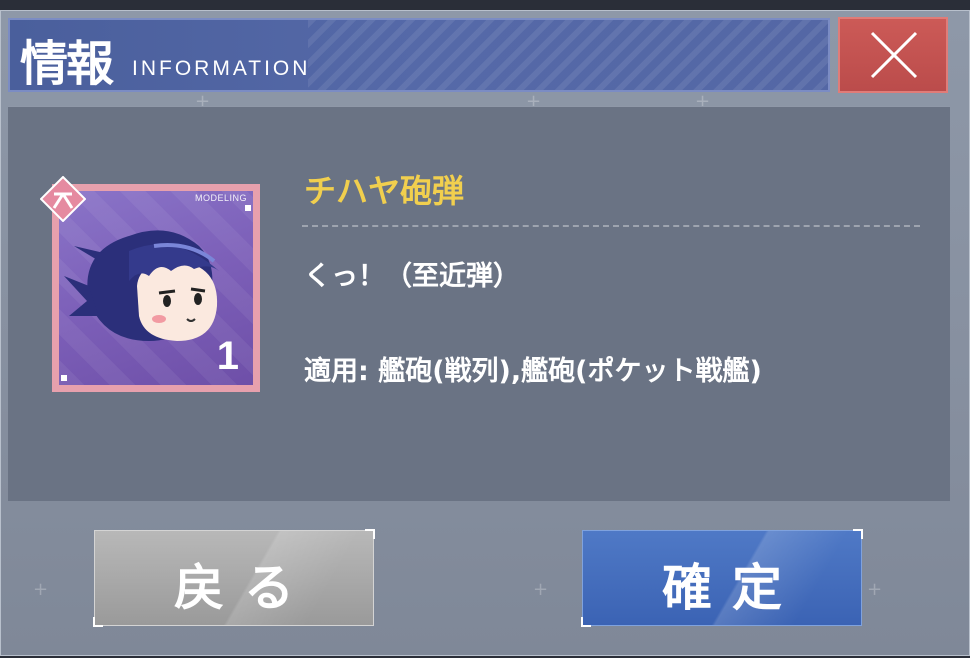  Describe the element at coordinates (67, 64) in the screenshot. I see `dialog-title: 情報` at that location.